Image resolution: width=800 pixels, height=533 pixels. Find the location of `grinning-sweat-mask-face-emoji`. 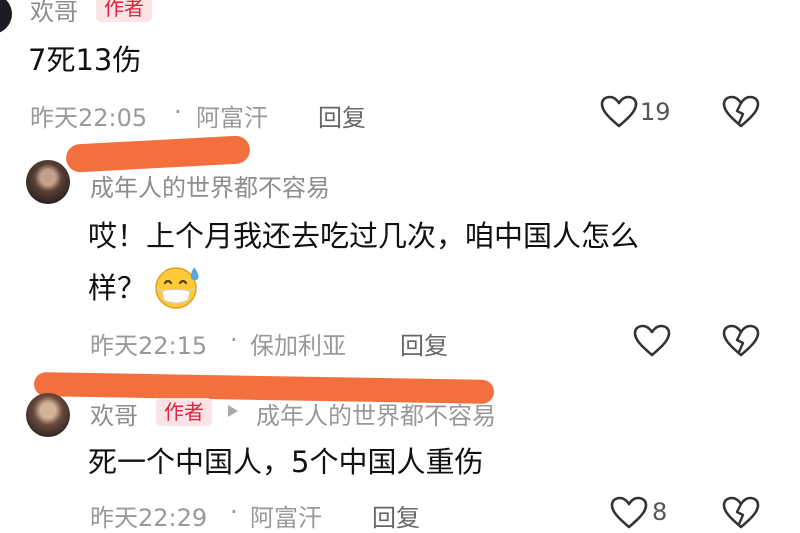

grinning-sweat-mask-face-emoji is located at coordinates (178, 287).